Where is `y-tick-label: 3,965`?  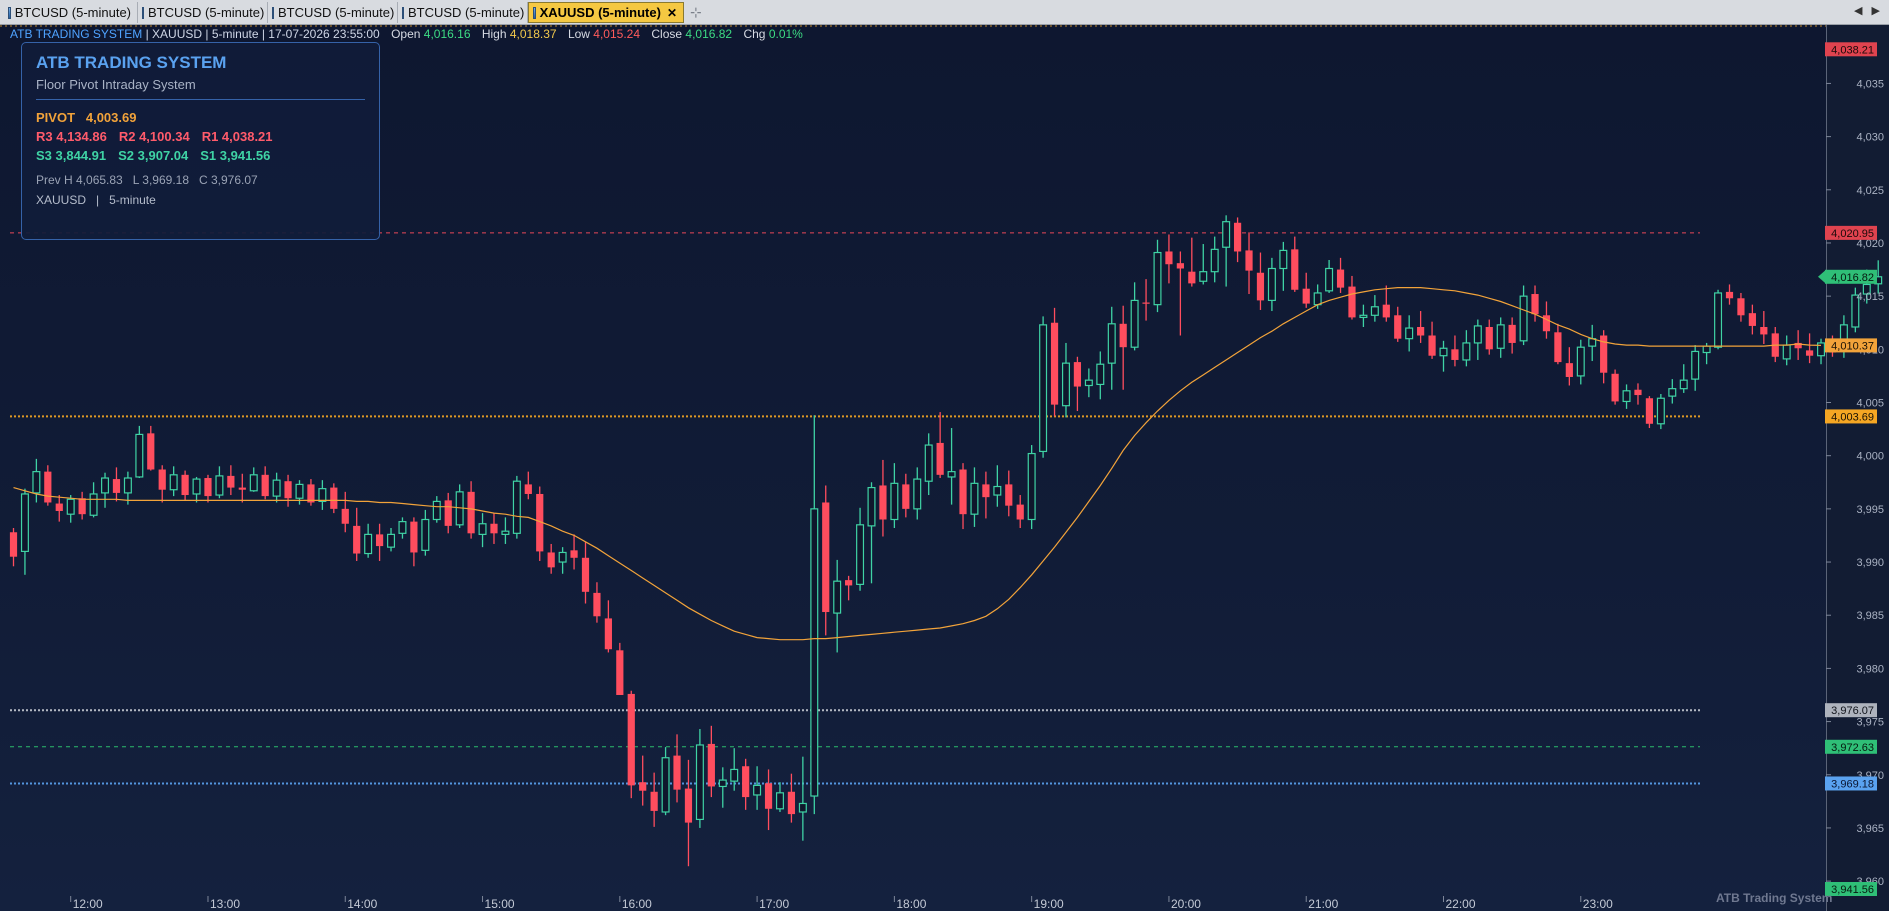
y-tick-label: 3,965 is located at coordinates (1870, 829).